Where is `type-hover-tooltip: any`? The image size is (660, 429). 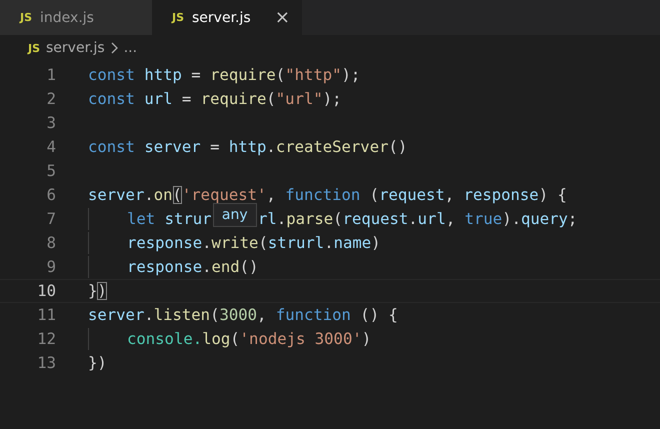
type-hover-tooltip: any is located at coordinates (235, 215).